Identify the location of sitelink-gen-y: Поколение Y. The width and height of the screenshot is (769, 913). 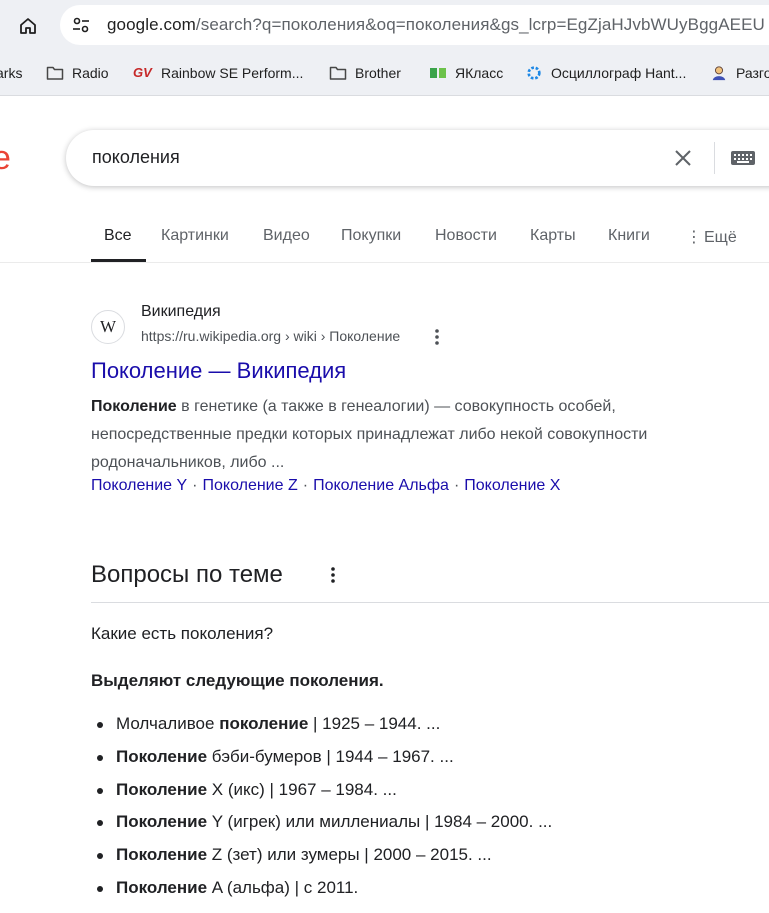
(139, 485).